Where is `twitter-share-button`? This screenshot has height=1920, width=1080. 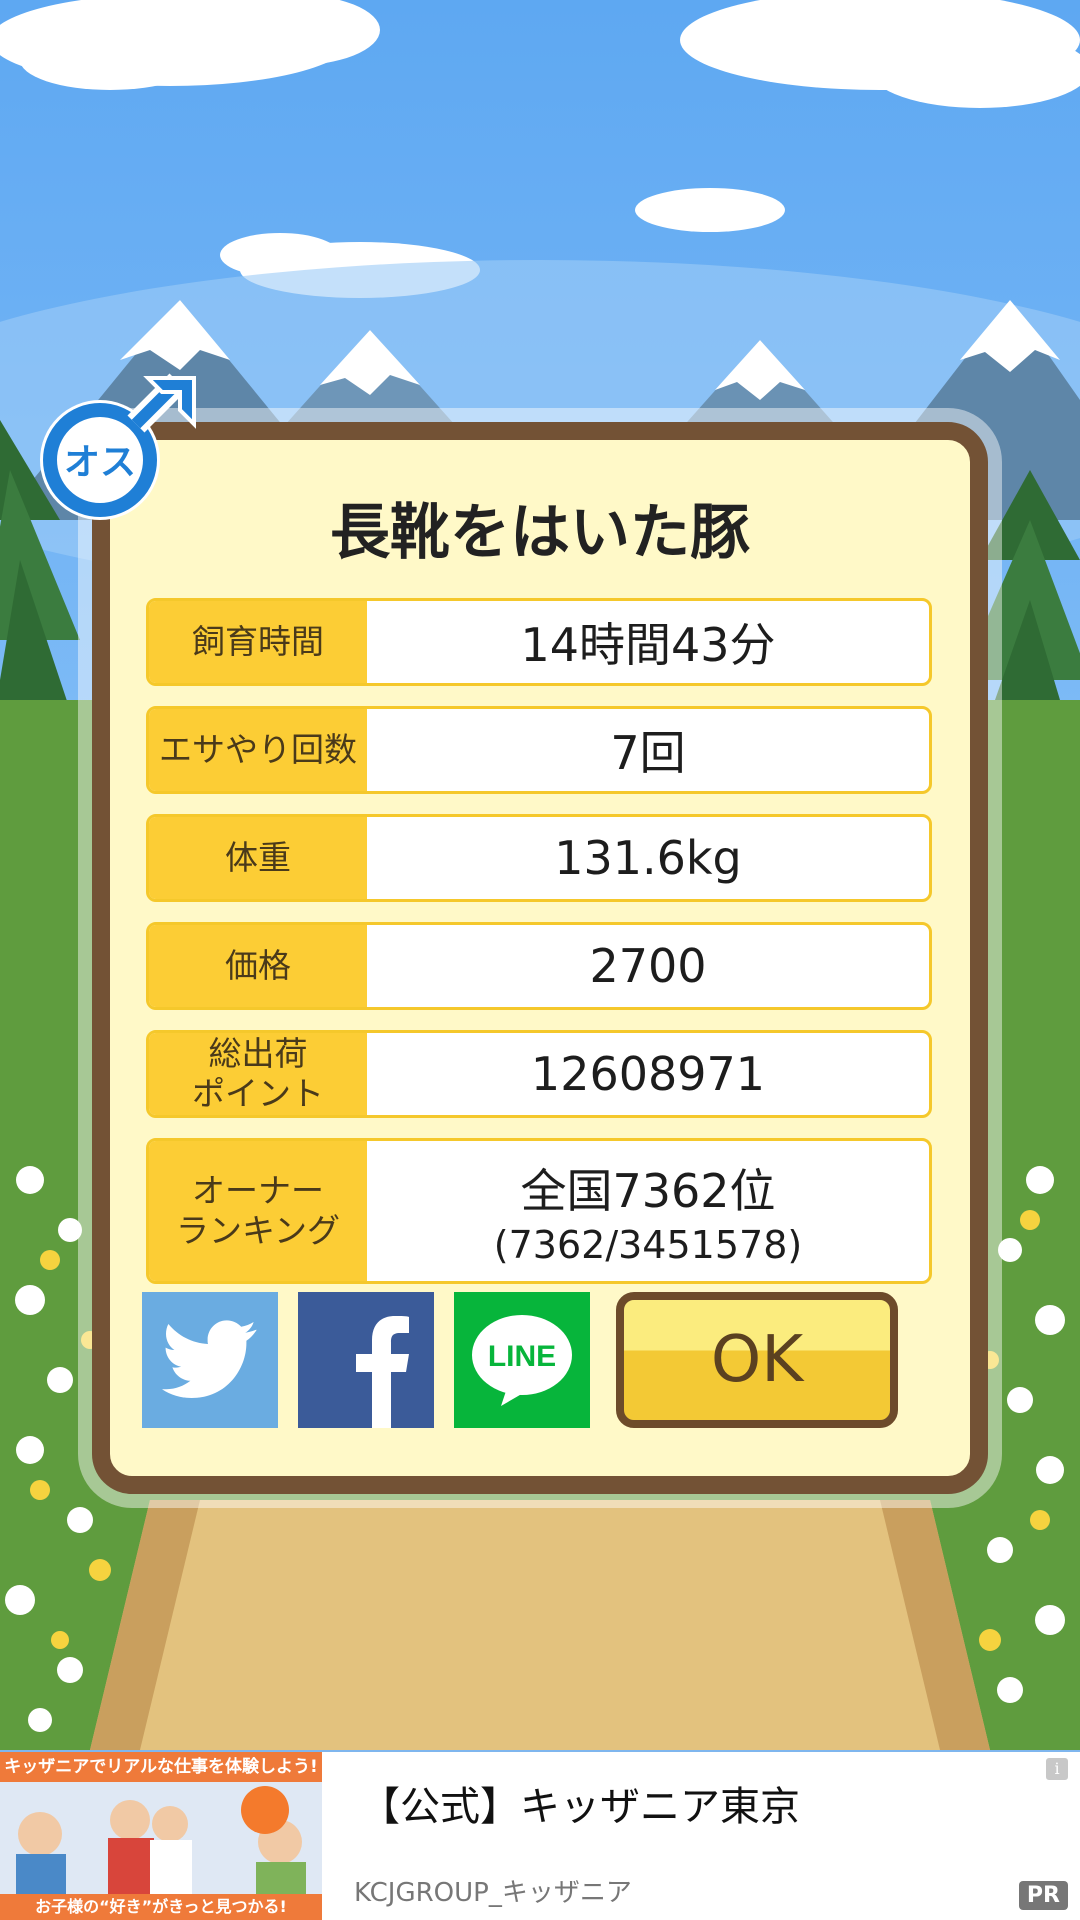 twitter-share-button is located at coordinates (210, 1360).